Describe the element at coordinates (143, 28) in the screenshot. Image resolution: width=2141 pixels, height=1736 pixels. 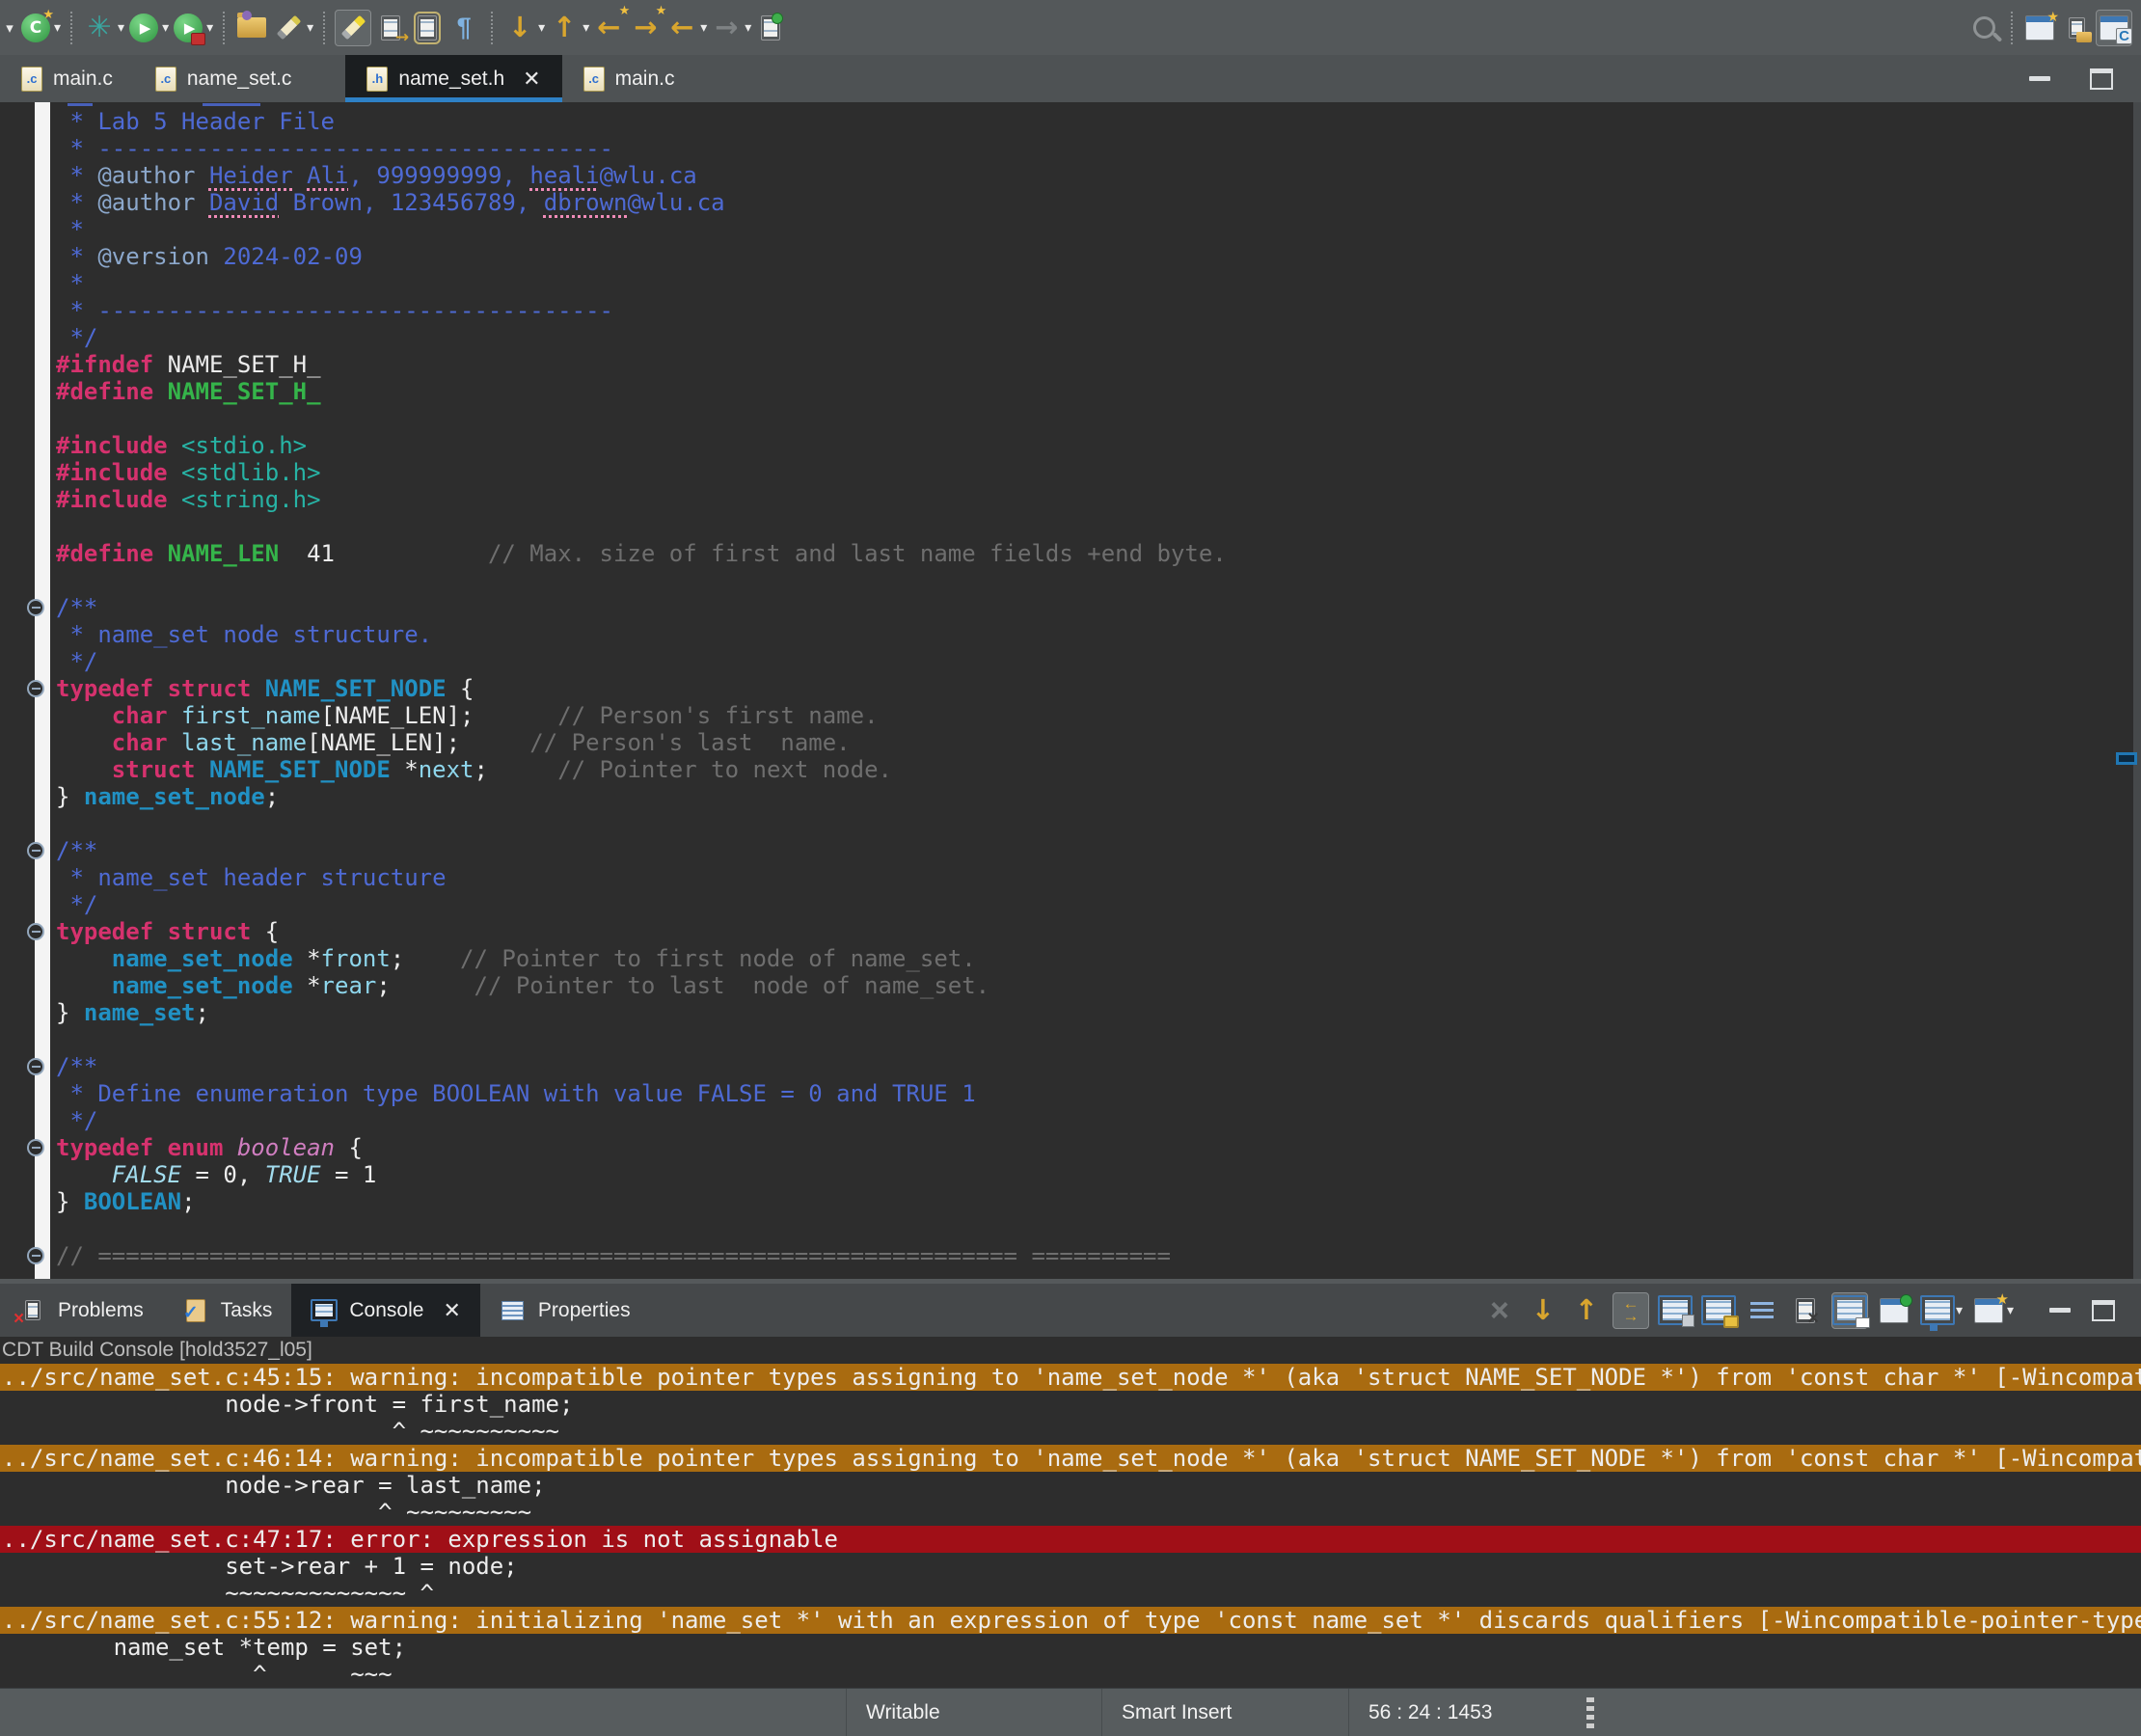
I see `run-icon` at that location.